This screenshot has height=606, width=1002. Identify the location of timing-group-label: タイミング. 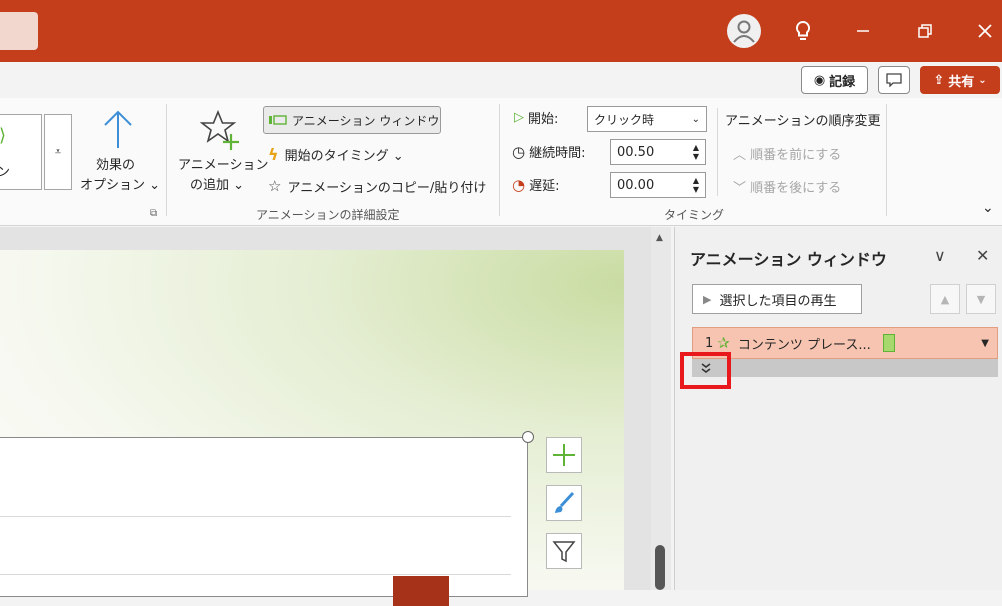
(694, 215).